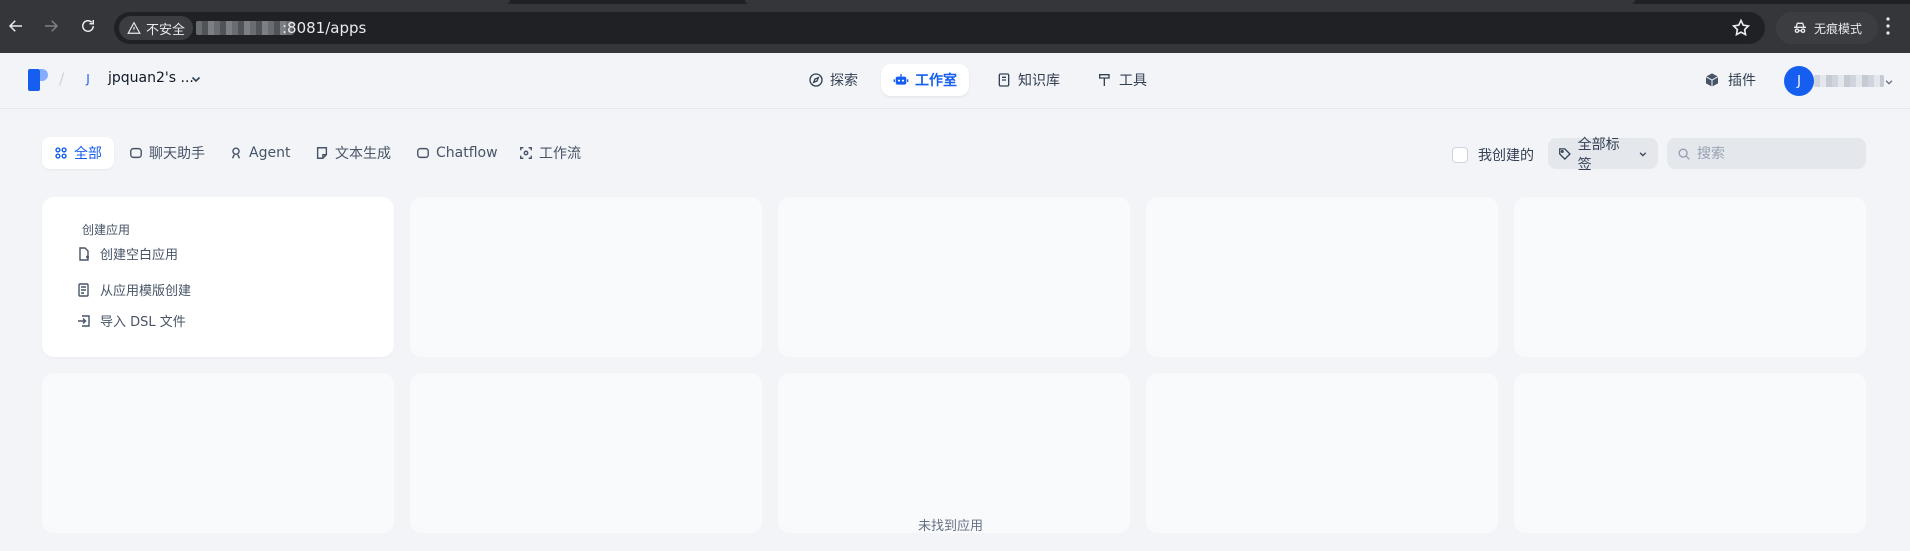  What do you see at coordinates (88, 154) in the screenshot?
I see `filter-tab-all-label: 全部` at bounding box center [88, 154].